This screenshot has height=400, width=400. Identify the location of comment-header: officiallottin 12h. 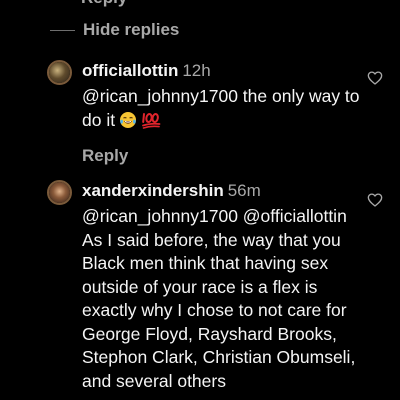
(222, 71).